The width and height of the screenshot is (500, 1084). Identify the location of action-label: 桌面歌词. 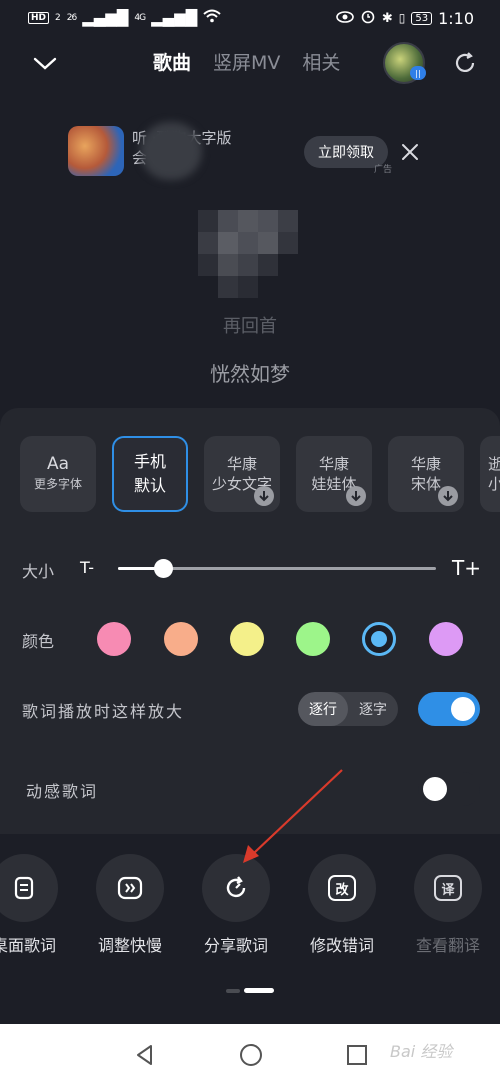
(28, 945).